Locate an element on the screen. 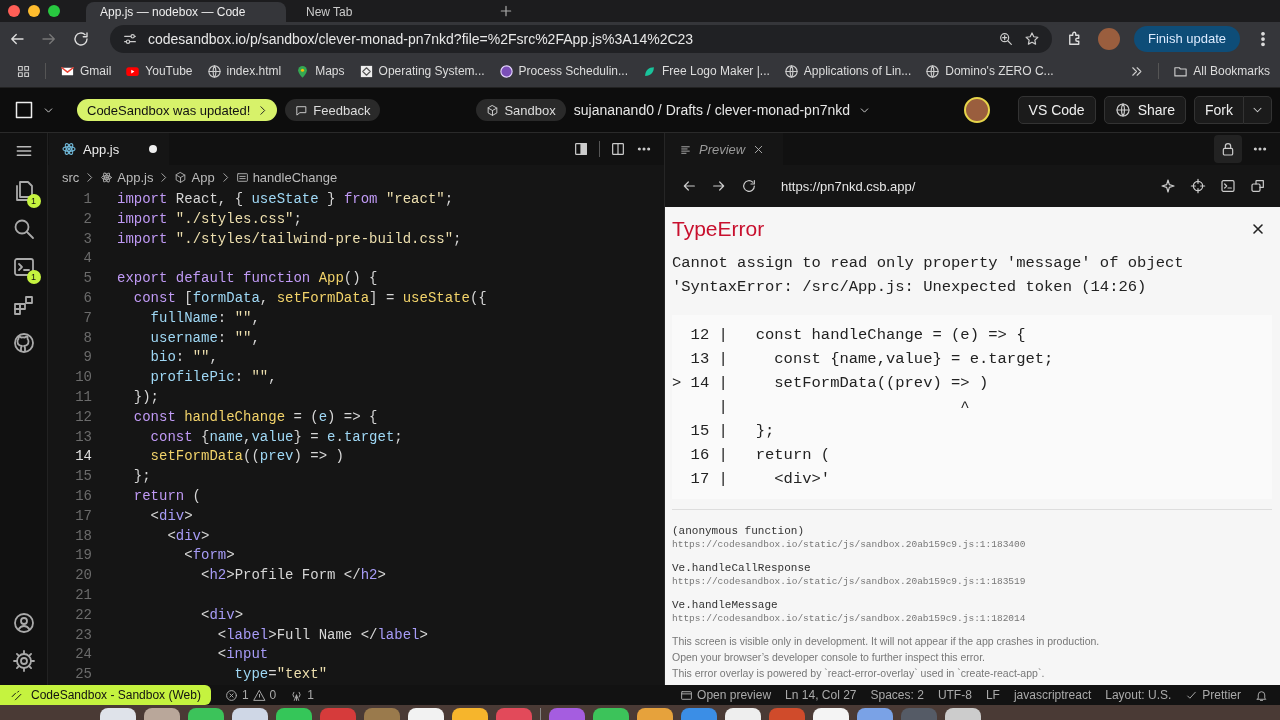  status-item: Prettier is located at coordinates (1213, 695).